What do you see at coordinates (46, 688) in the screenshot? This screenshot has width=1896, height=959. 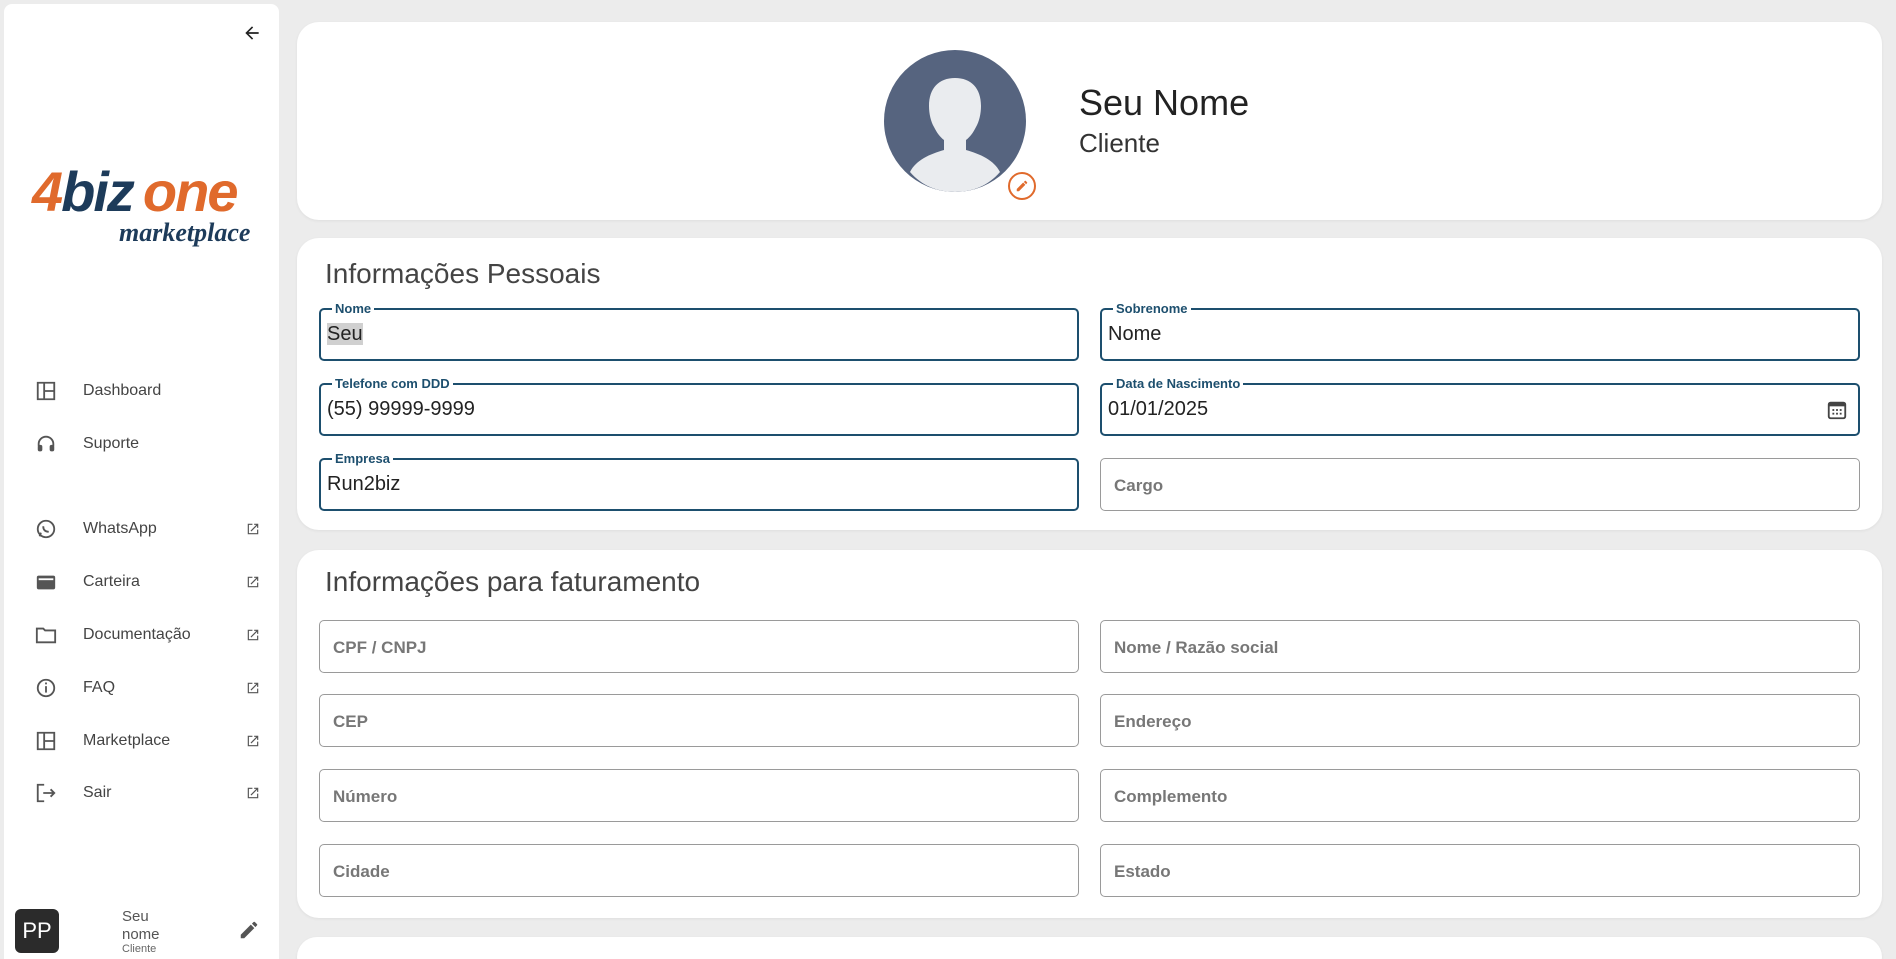 I see `info-icon` at bounding box center [46, 688].